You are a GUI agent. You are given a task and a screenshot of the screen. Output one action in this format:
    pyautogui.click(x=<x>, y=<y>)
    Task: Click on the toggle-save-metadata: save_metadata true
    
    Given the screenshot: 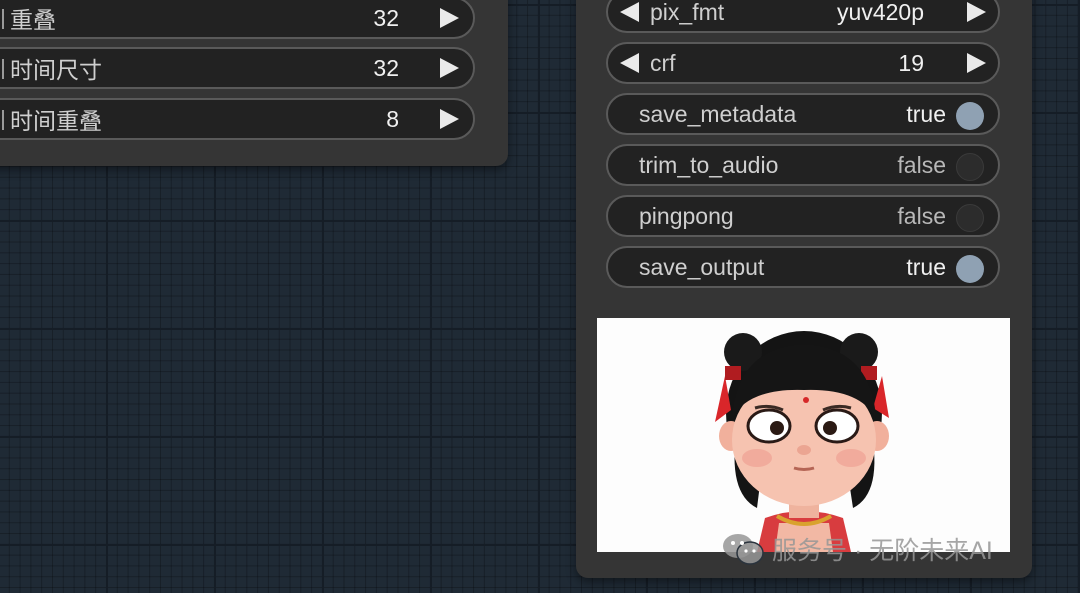 What is the action you would take?
    pyautogui.click(x=803, y=114)
    